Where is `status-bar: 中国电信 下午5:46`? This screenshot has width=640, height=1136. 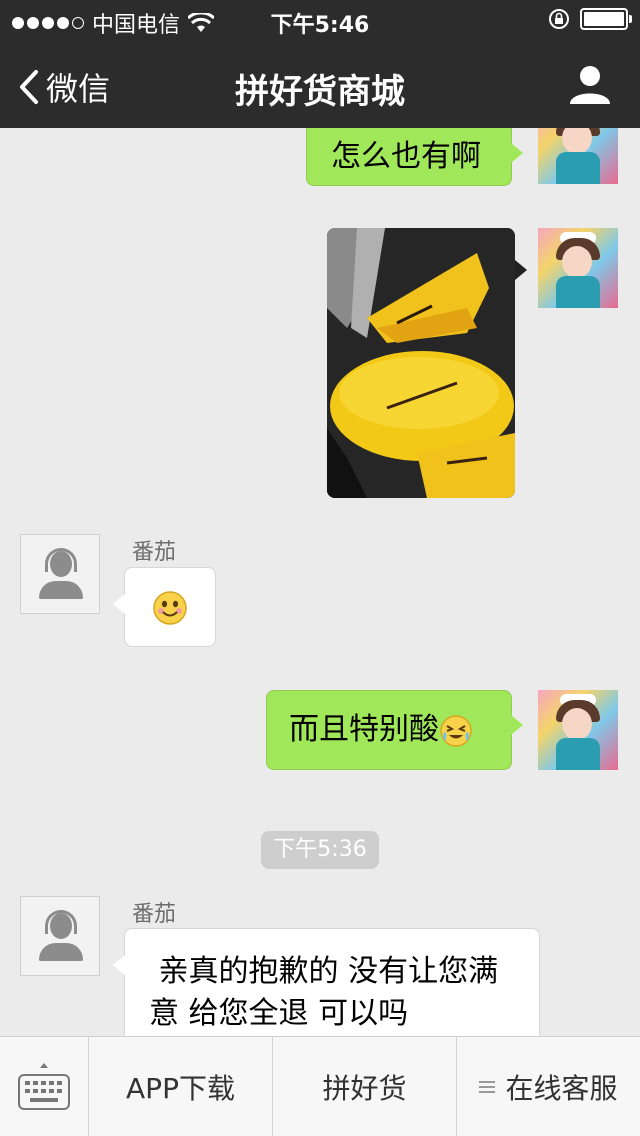 status-bar: 中国电信 下午5:46 is located at coordinates (320, 20).